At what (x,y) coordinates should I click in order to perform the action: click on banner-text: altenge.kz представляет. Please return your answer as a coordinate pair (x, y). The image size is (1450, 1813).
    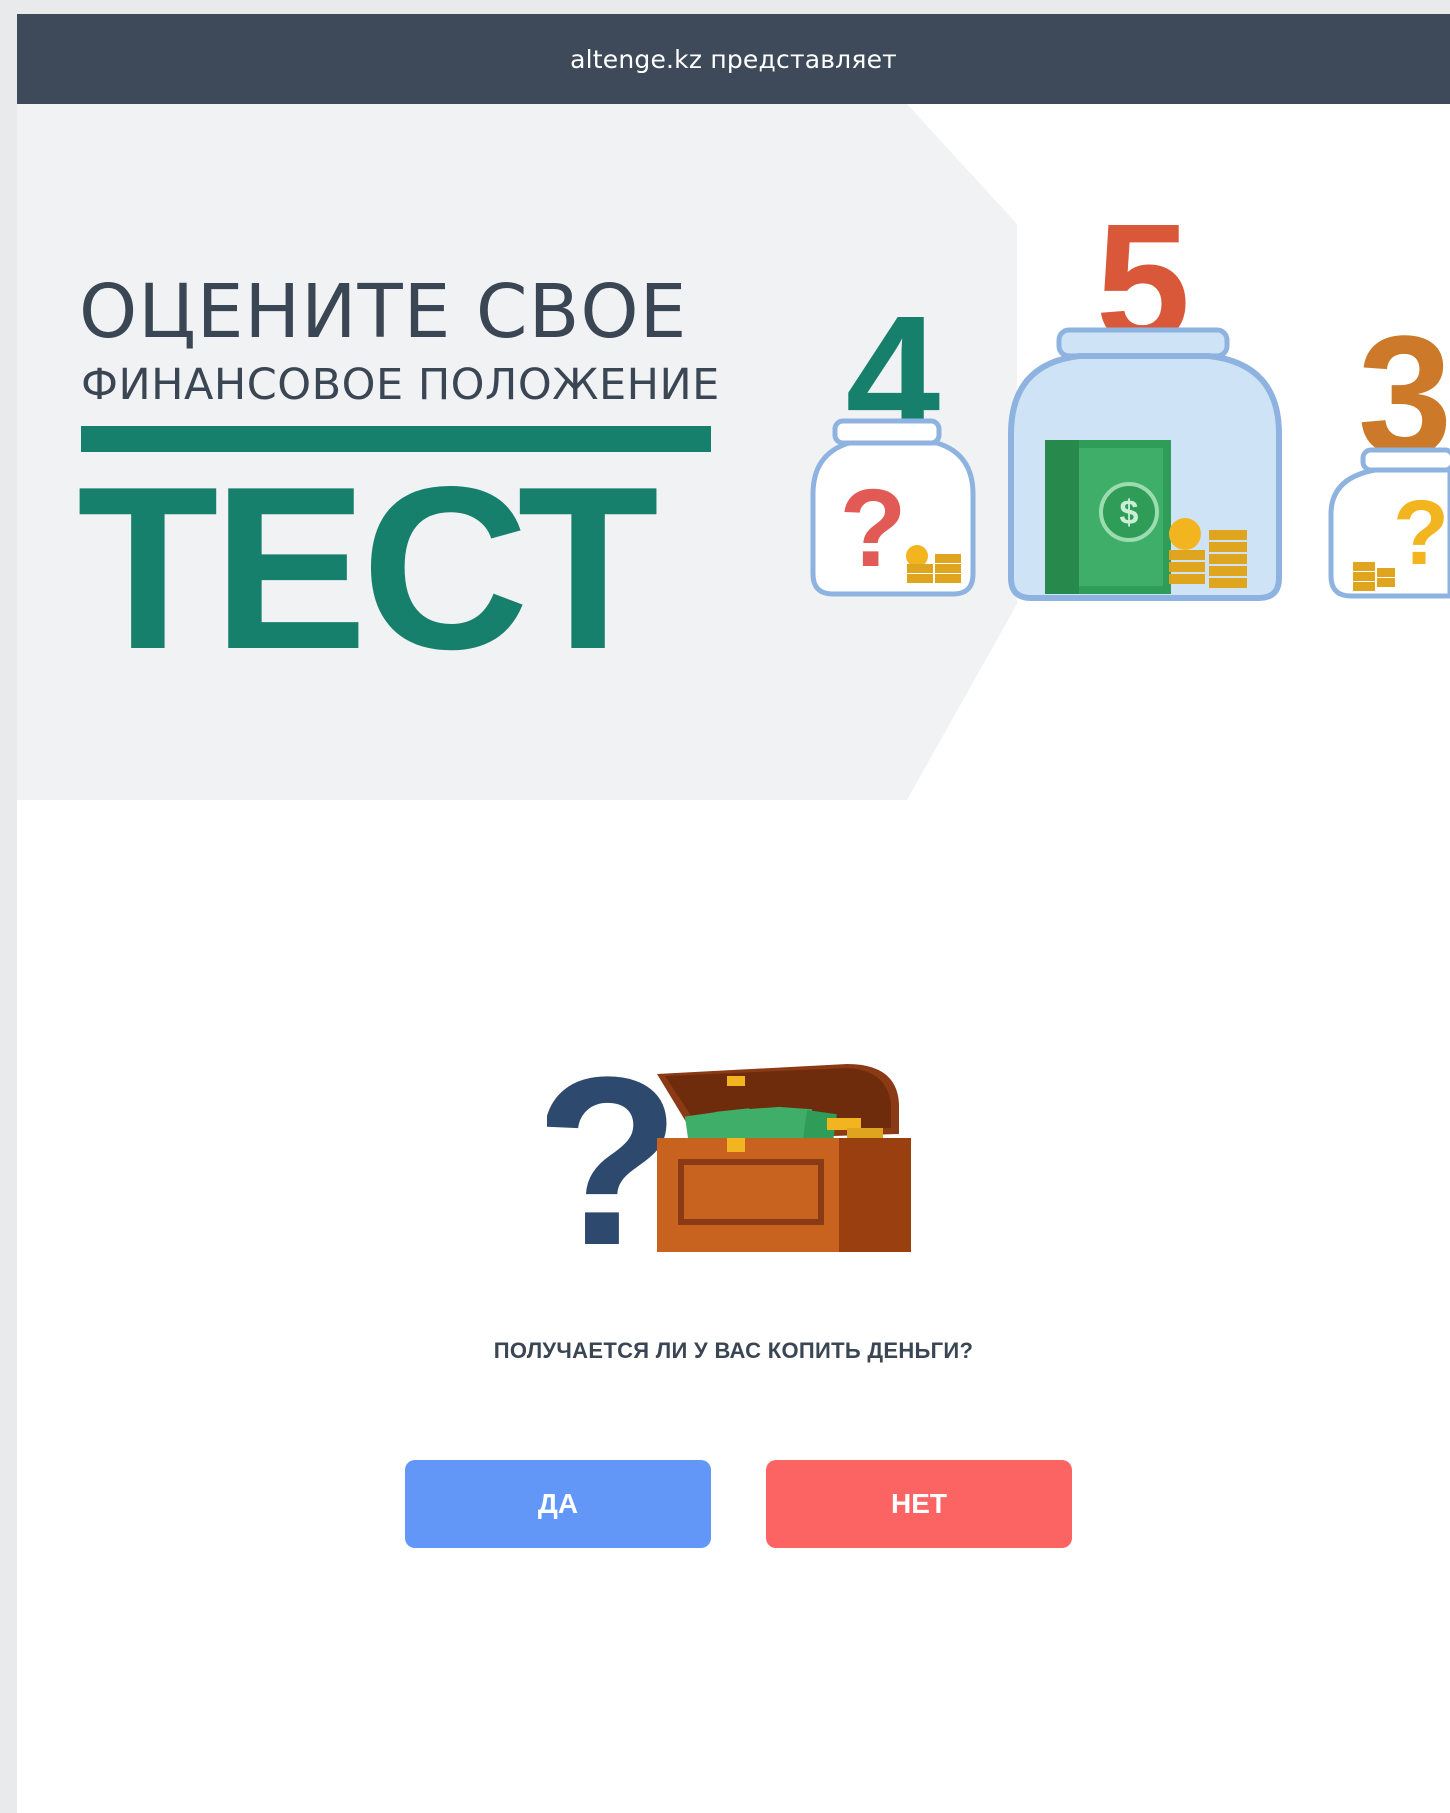
    Looking at the image, I should click on (733, 59).